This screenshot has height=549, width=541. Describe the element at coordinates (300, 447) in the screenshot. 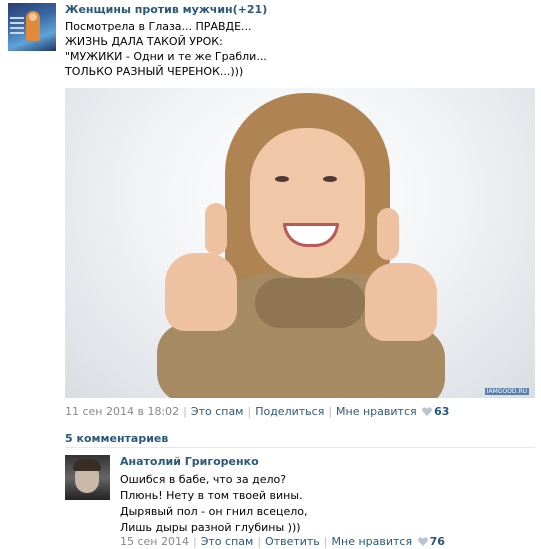

I see `comments-divider` at that location.